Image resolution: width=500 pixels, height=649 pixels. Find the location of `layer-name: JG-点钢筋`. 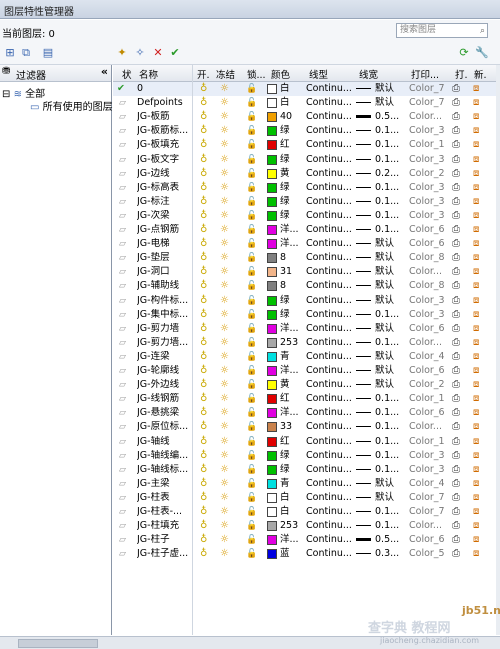

layer-name: JG-点钢筋 is located at coordinates (165, 230).